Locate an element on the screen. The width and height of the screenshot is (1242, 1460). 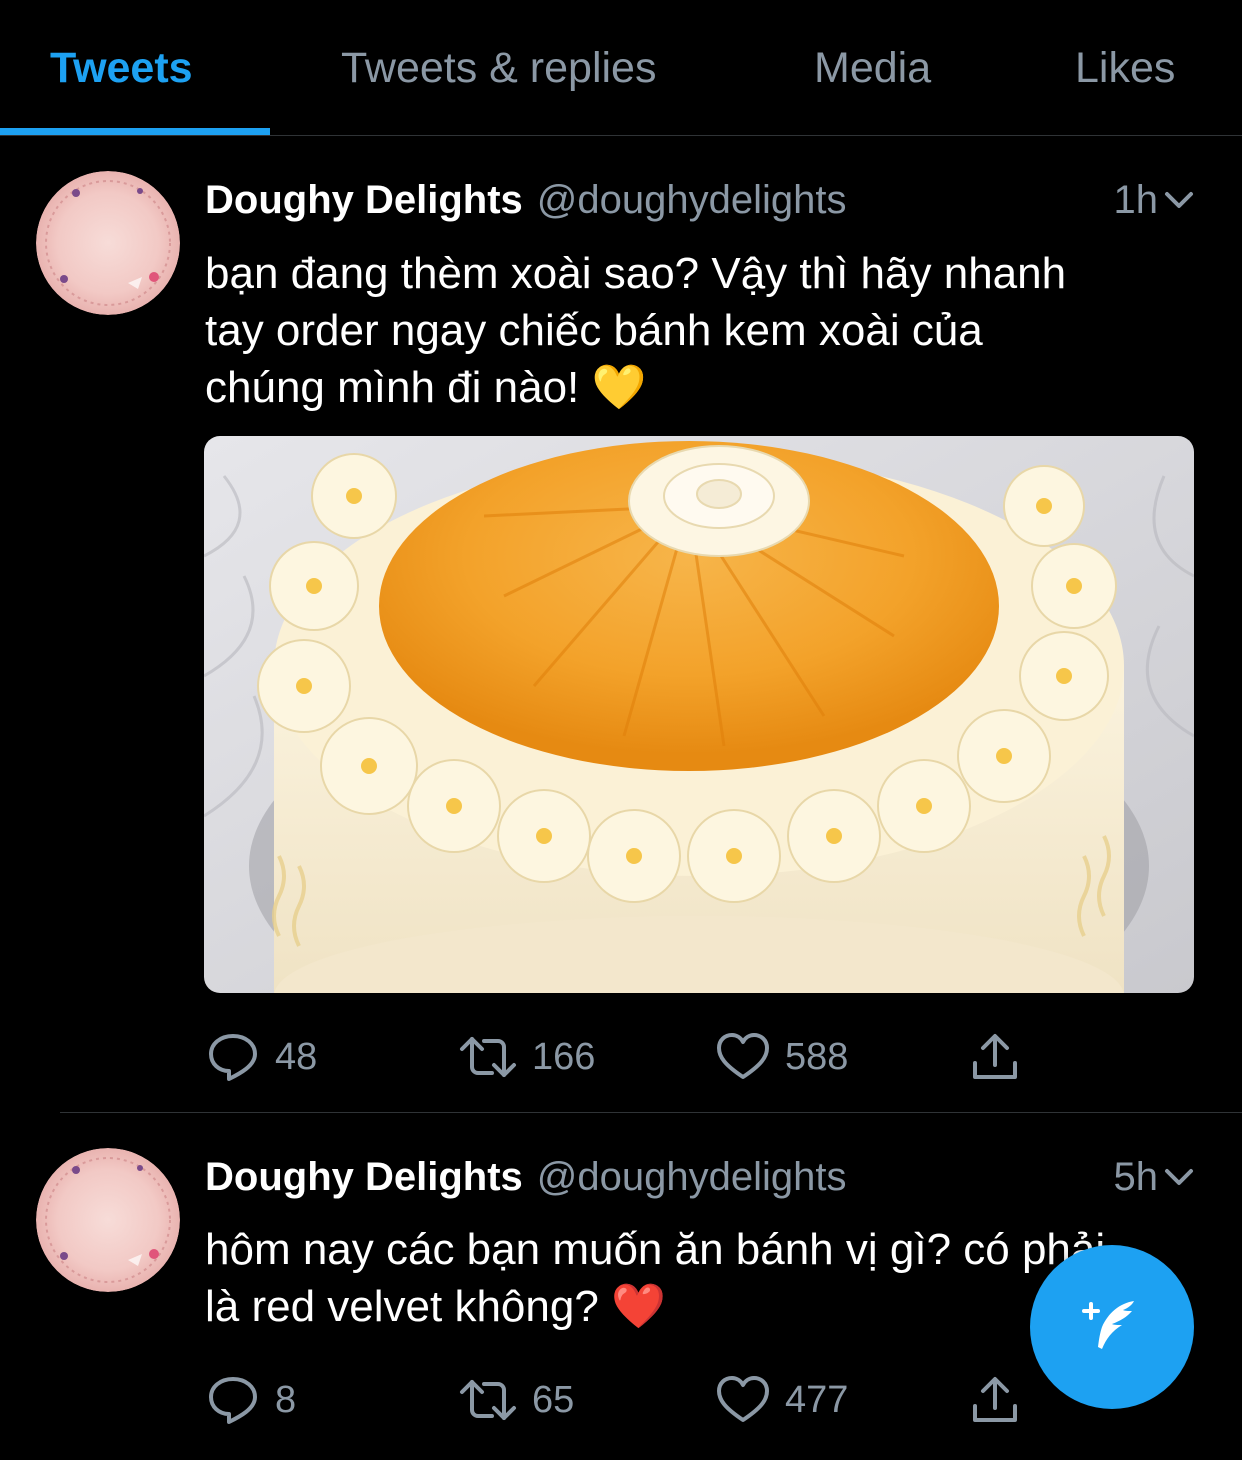
like-button: 477 is located at coordinates (781, 1400).